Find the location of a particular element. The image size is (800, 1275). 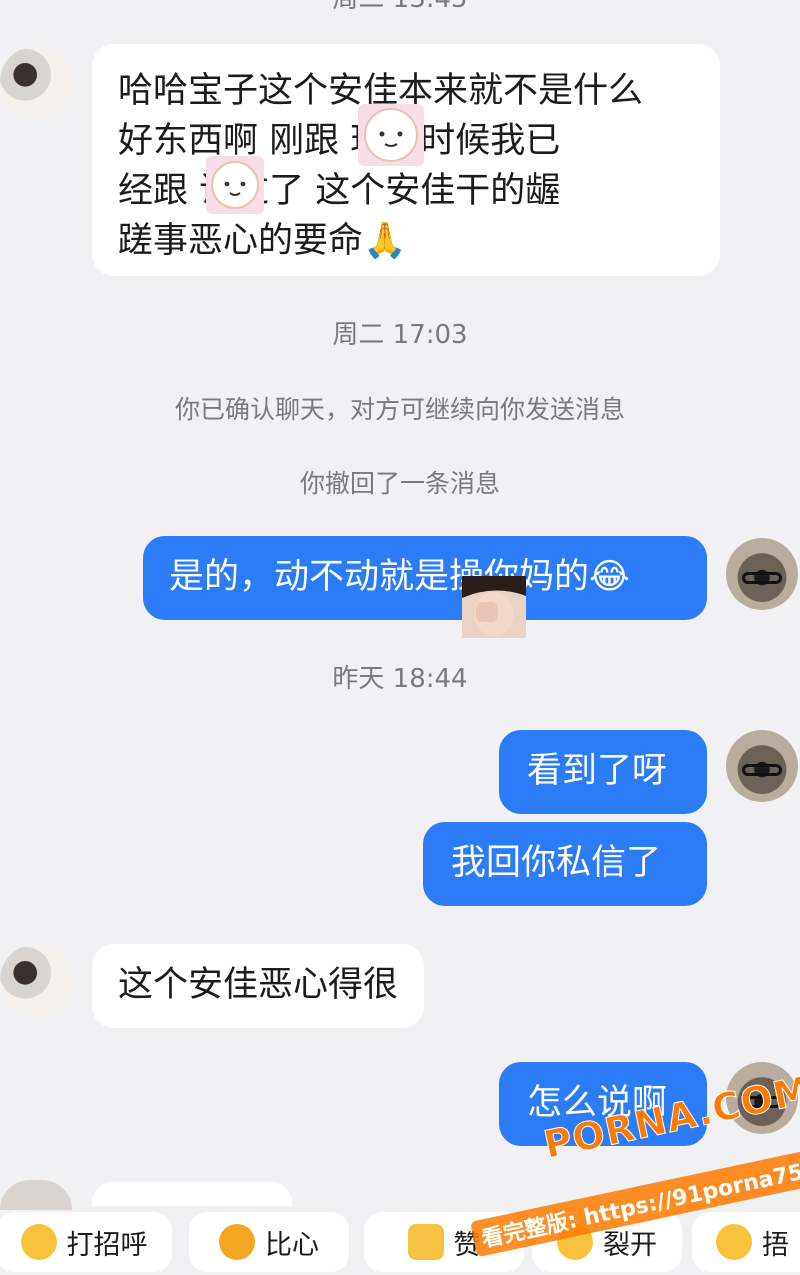

cover-face-emoji-icon is located at coordinates (734, 1242).